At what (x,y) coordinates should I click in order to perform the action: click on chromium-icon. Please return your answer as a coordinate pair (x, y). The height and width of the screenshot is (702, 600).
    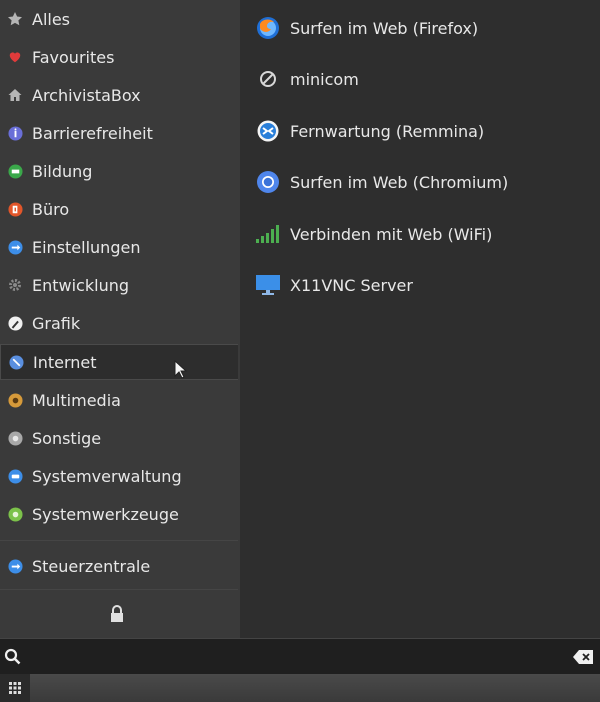
    Looking at the image, I should click on (268, 182).